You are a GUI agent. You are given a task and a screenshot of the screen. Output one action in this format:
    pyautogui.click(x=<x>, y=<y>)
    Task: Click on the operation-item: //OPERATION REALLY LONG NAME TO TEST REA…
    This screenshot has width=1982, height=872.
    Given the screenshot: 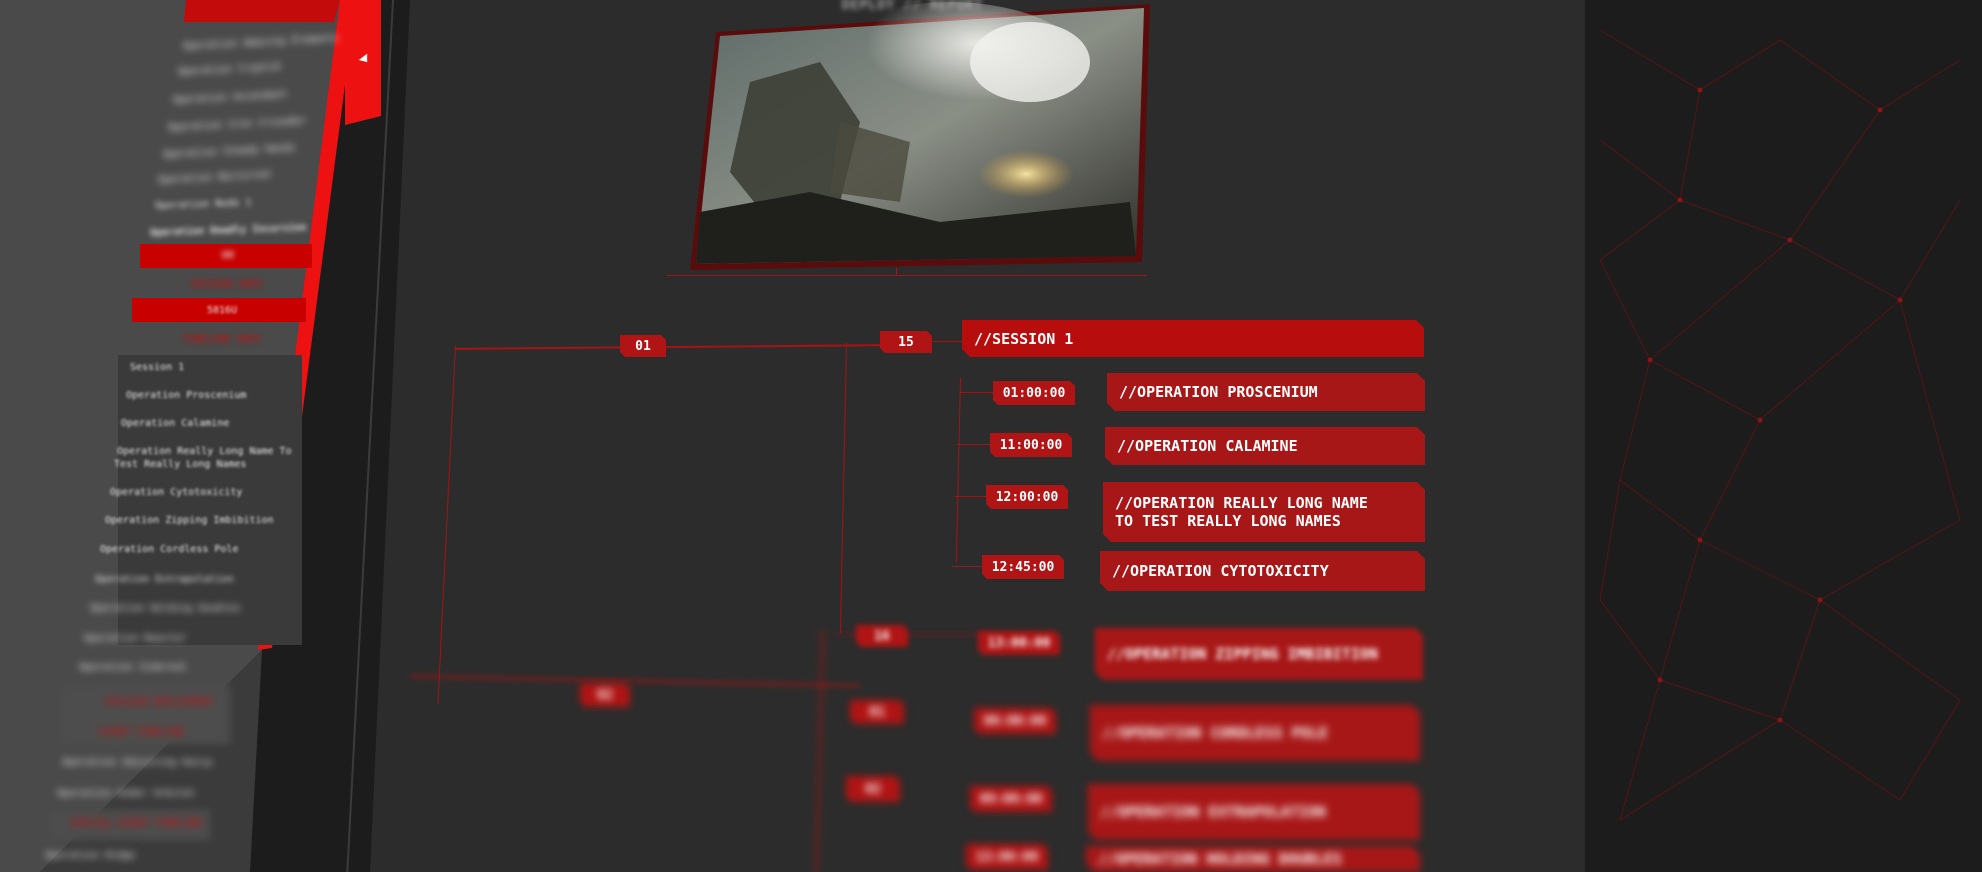 What is the action you would take?
    pyautogui.click(x=1264, y=512)
    